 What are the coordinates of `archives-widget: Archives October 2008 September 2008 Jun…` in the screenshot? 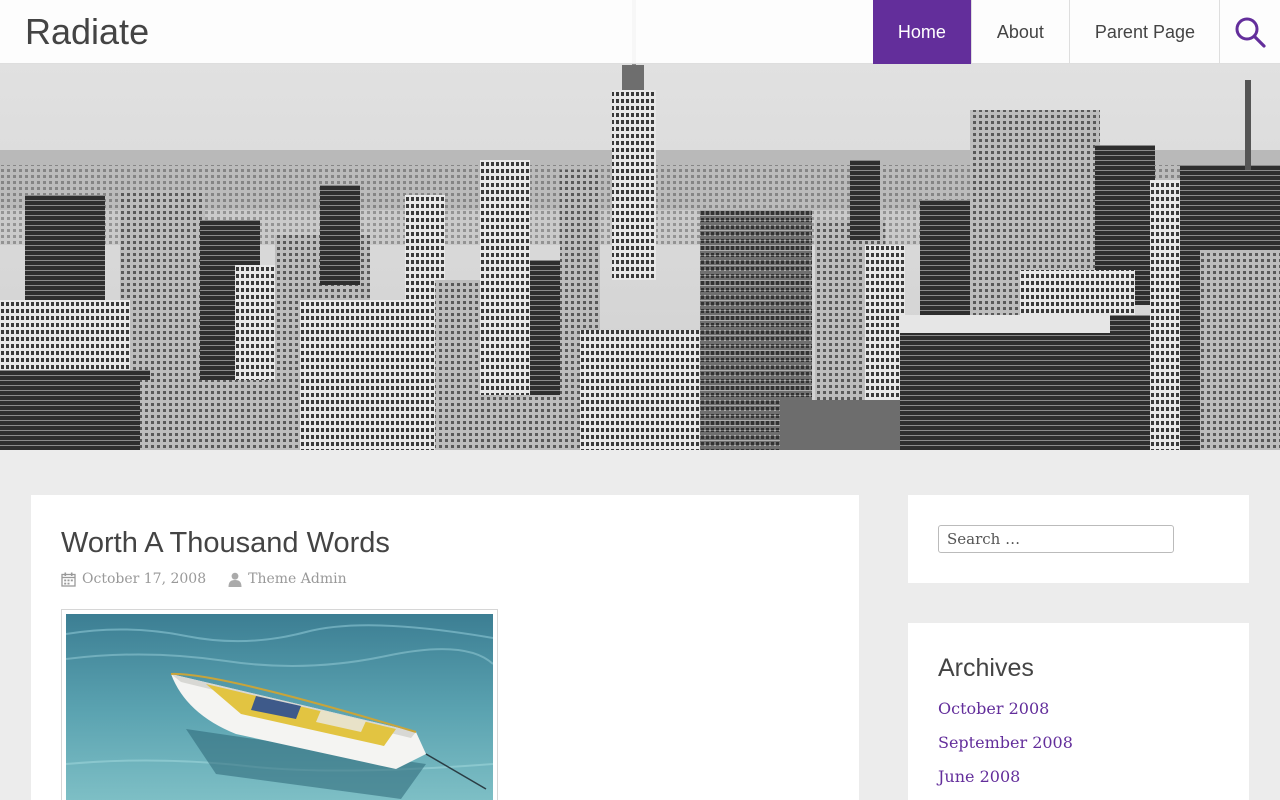 It's located at (1078, 711).